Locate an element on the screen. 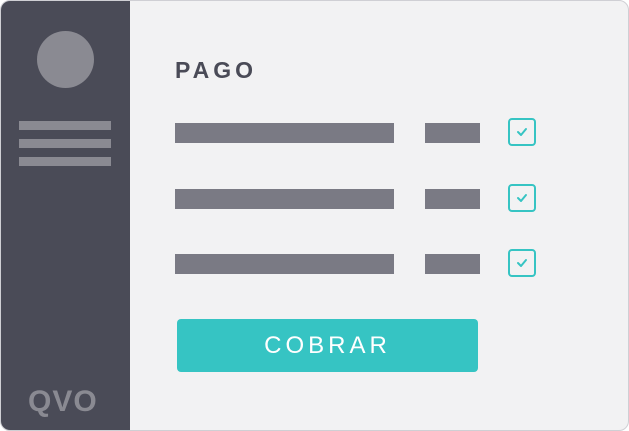 This screenshot has width=629, height=431. page-title: PAGO is located at coordinates (216, 70).